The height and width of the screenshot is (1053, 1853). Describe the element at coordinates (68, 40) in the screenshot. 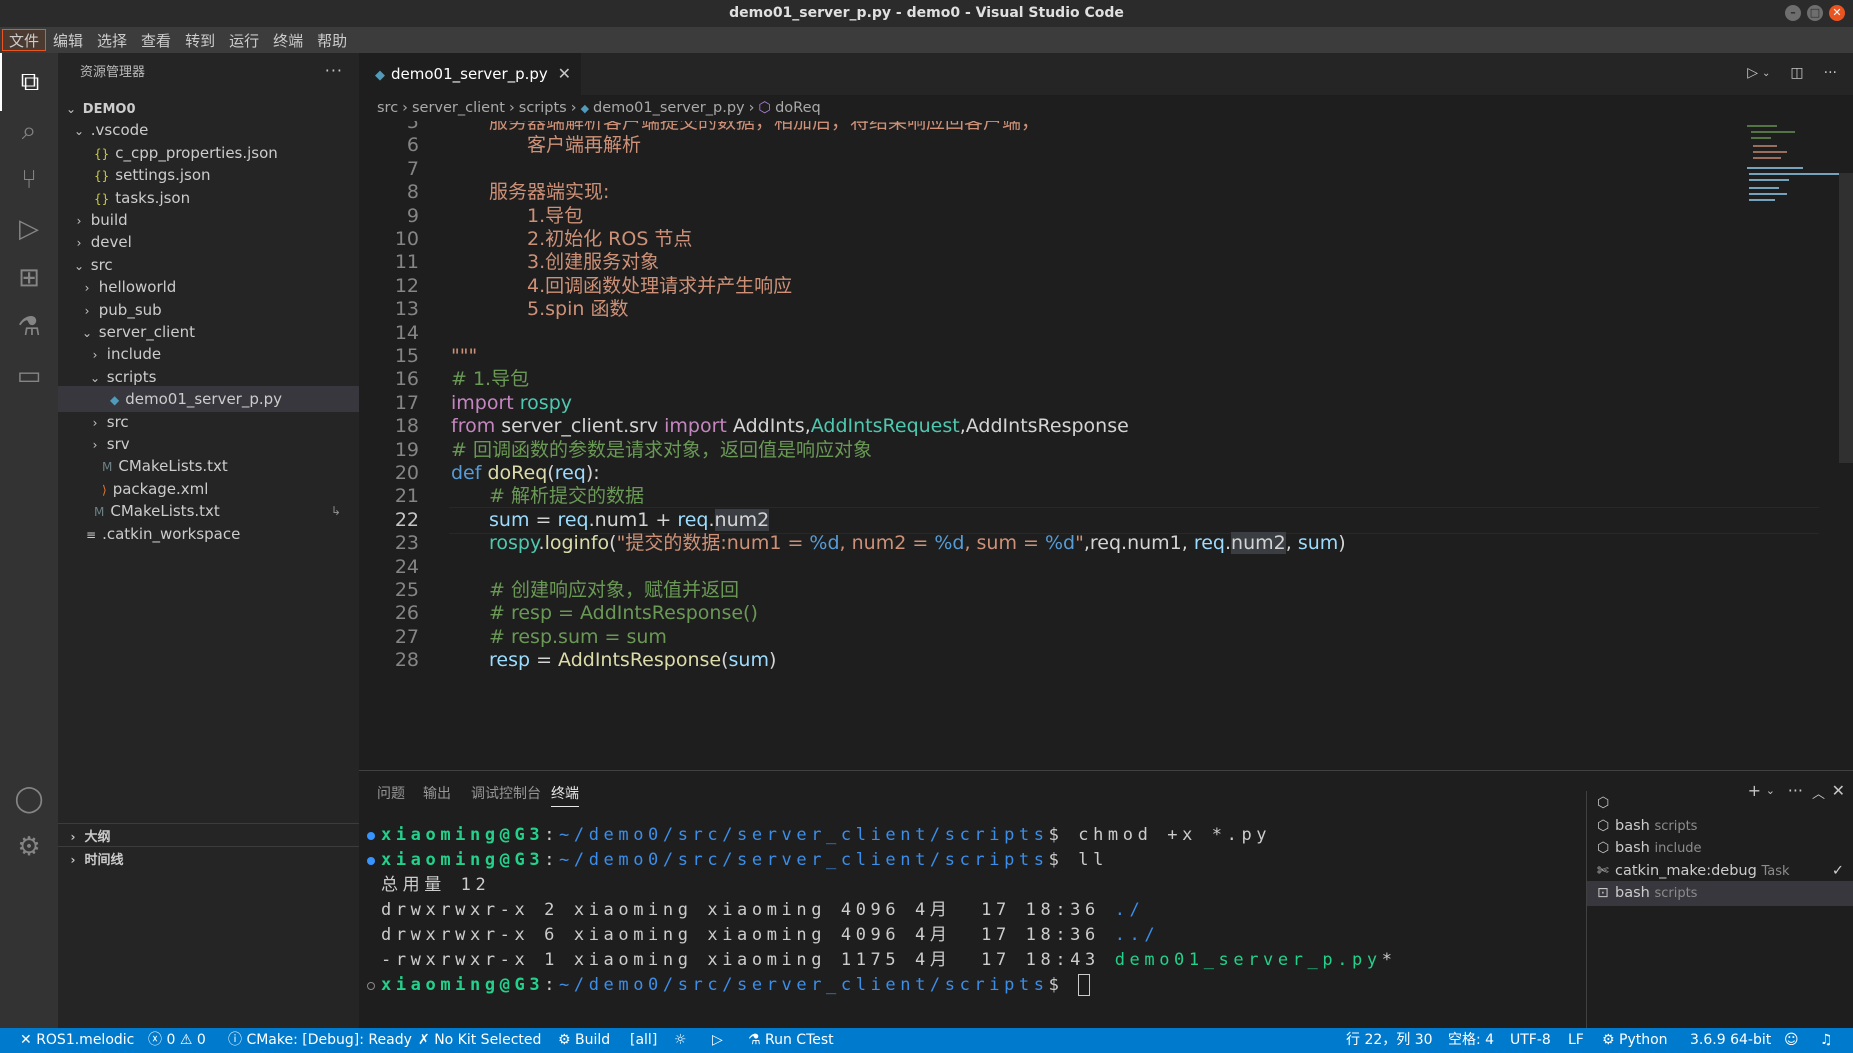

I see `menu-item: 编辑` at that location.